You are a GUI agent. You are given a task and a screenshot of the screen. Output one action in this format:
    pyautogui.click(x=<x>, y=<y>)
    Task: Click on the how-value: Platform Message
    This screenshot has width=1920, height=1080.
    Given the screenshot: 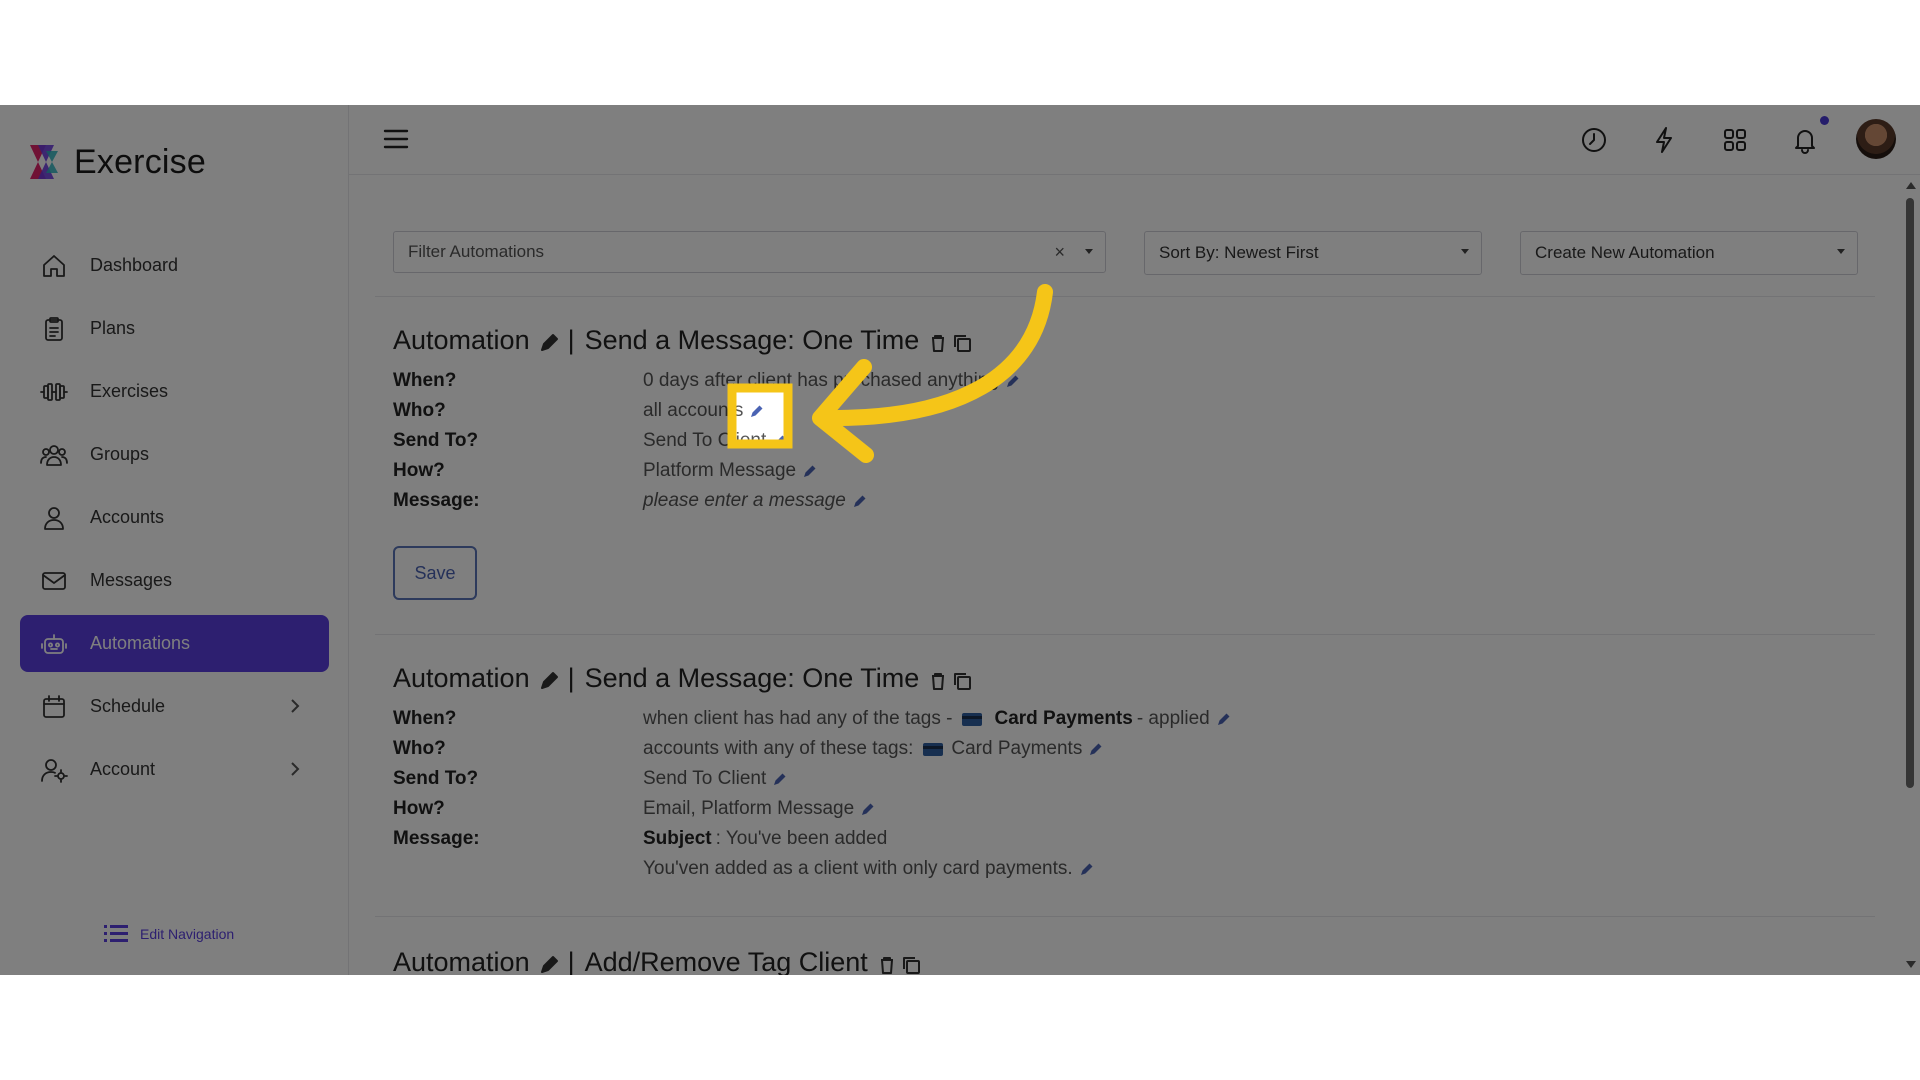 What is the action you would take?
    pyautogui.click(x=719, y=471)
    